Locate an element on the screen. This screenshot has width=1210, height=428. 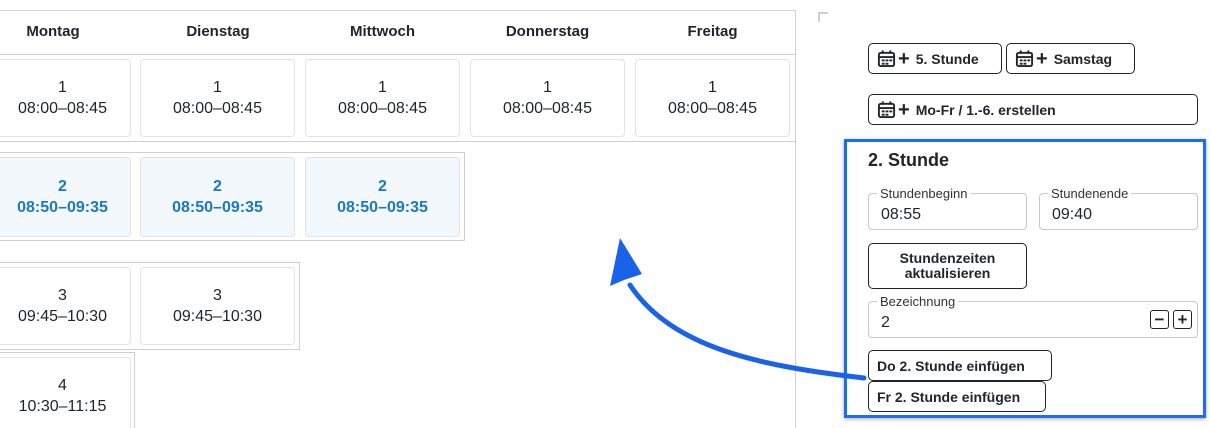
add-5th-lesson-button: + 5. Stunde is located at coordinates (935, 58).